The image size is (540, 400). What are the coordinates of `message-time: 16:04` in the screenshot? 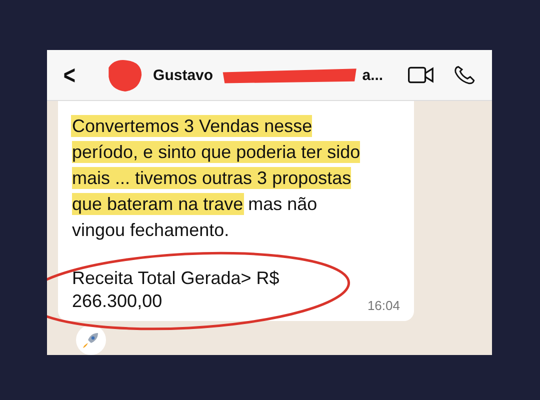 It's located at (383, 305).